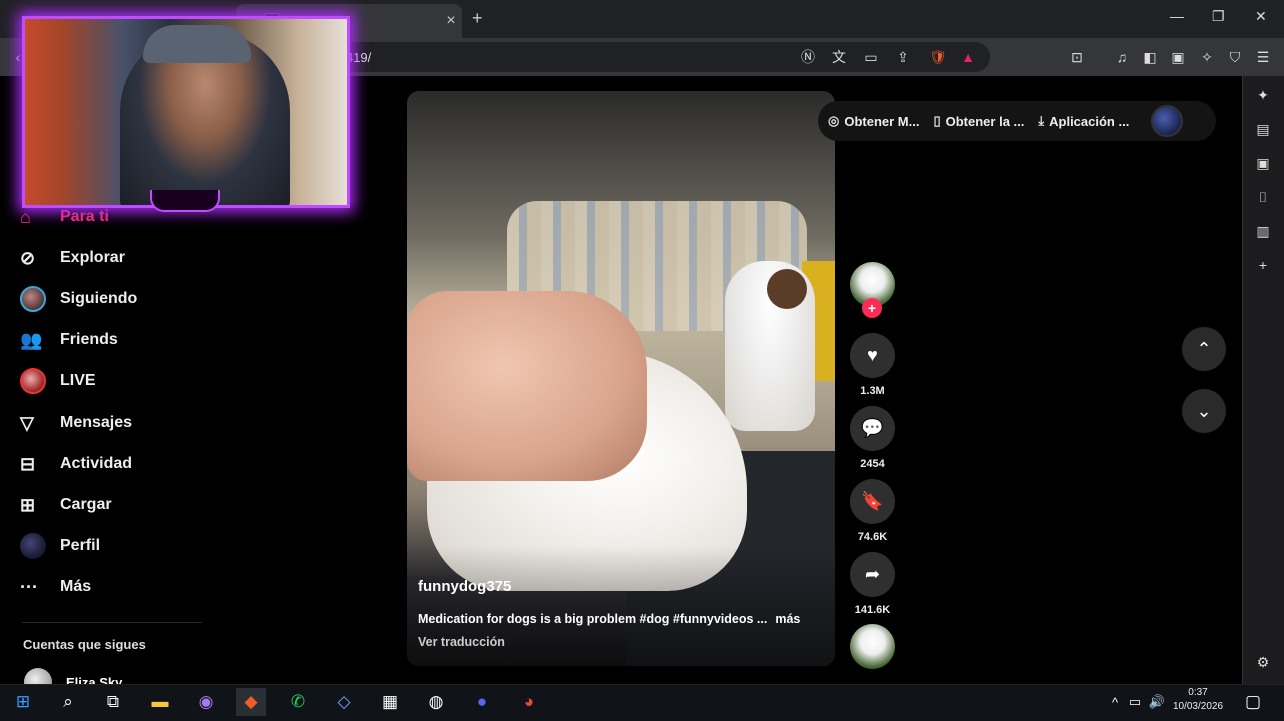  What do you see at coordinates (390, 702) in the screenshot?
I see `media-app-icon: ▦` at bounding box center [390, 702].